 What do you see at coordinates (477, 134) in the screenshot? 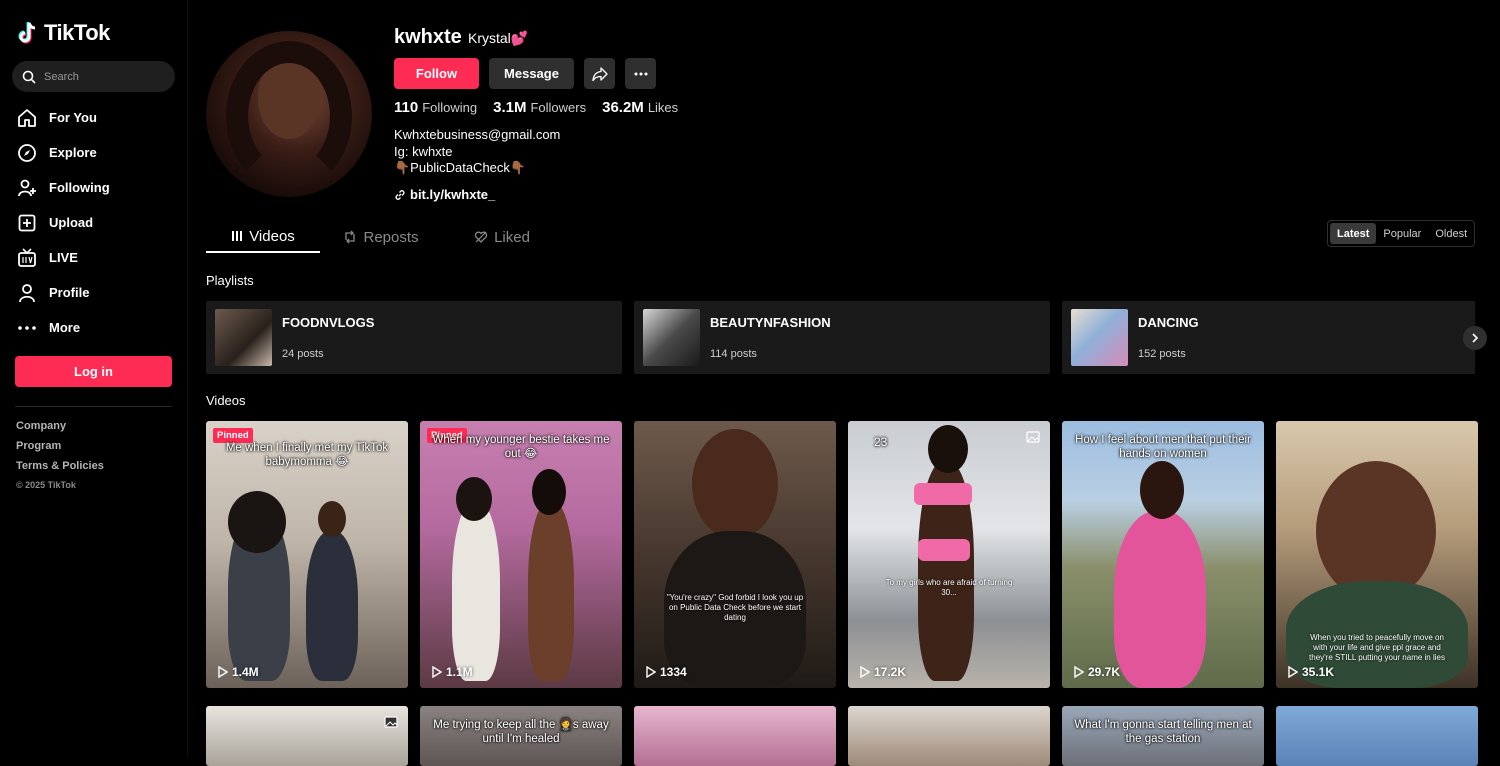
I see `bio-line: Kwhxtebusiness@gmail.com` at bounding box center [477, 134].